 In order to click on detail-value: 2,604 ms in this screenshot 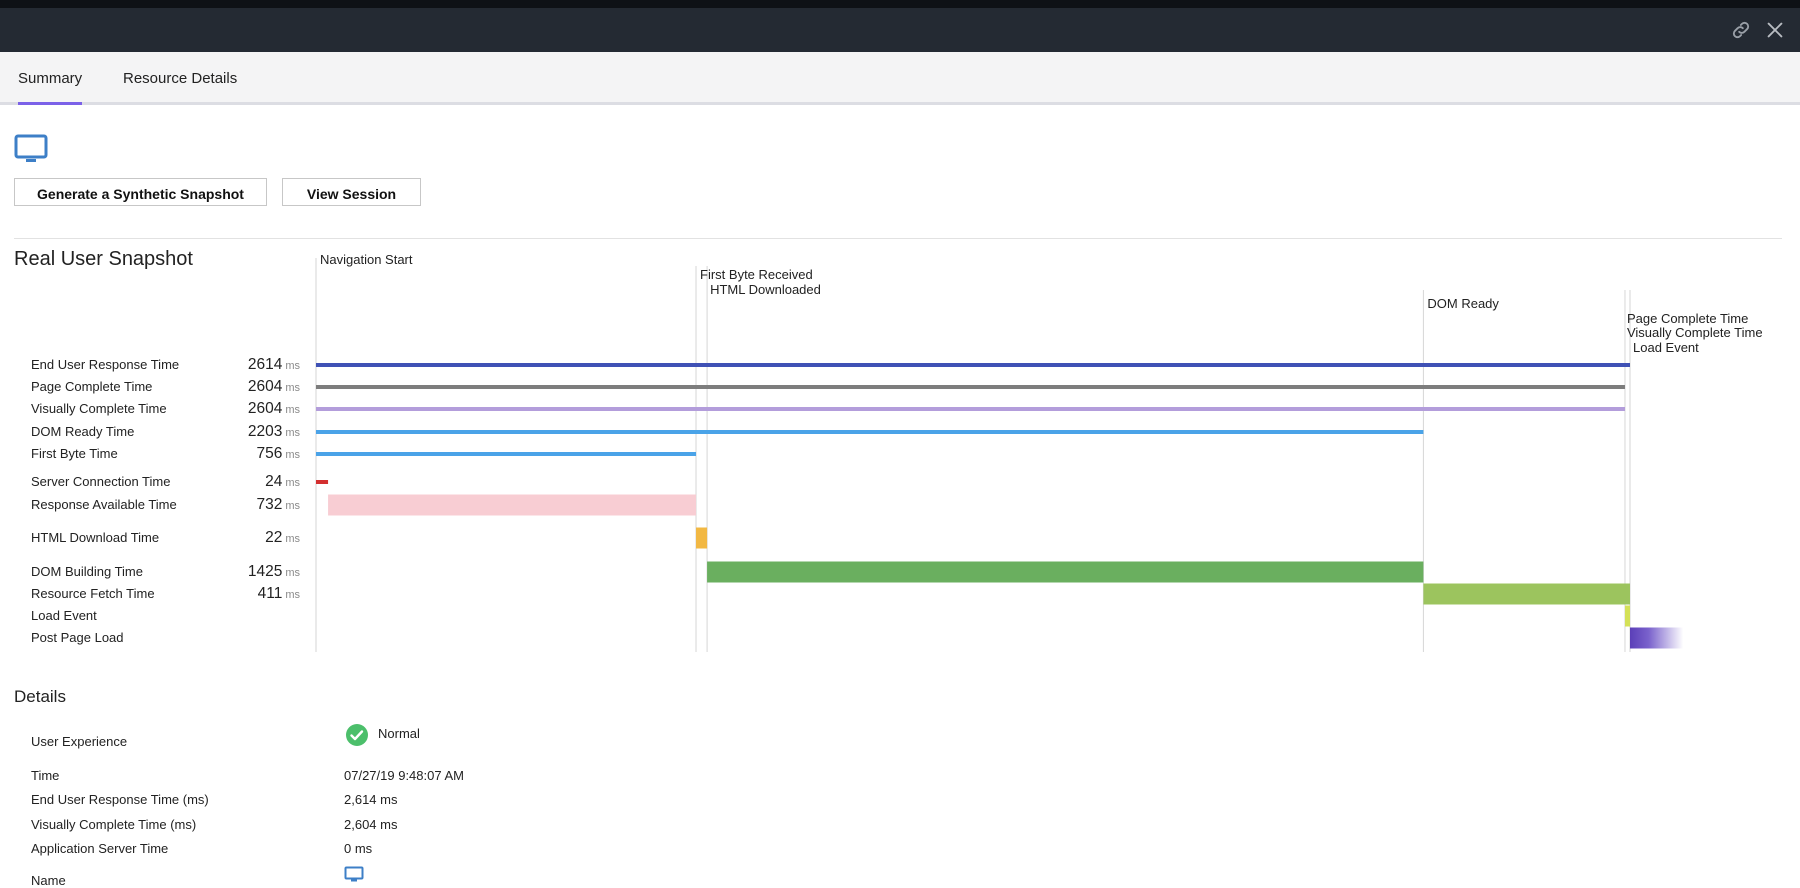, I will do `click(371, 824)`.